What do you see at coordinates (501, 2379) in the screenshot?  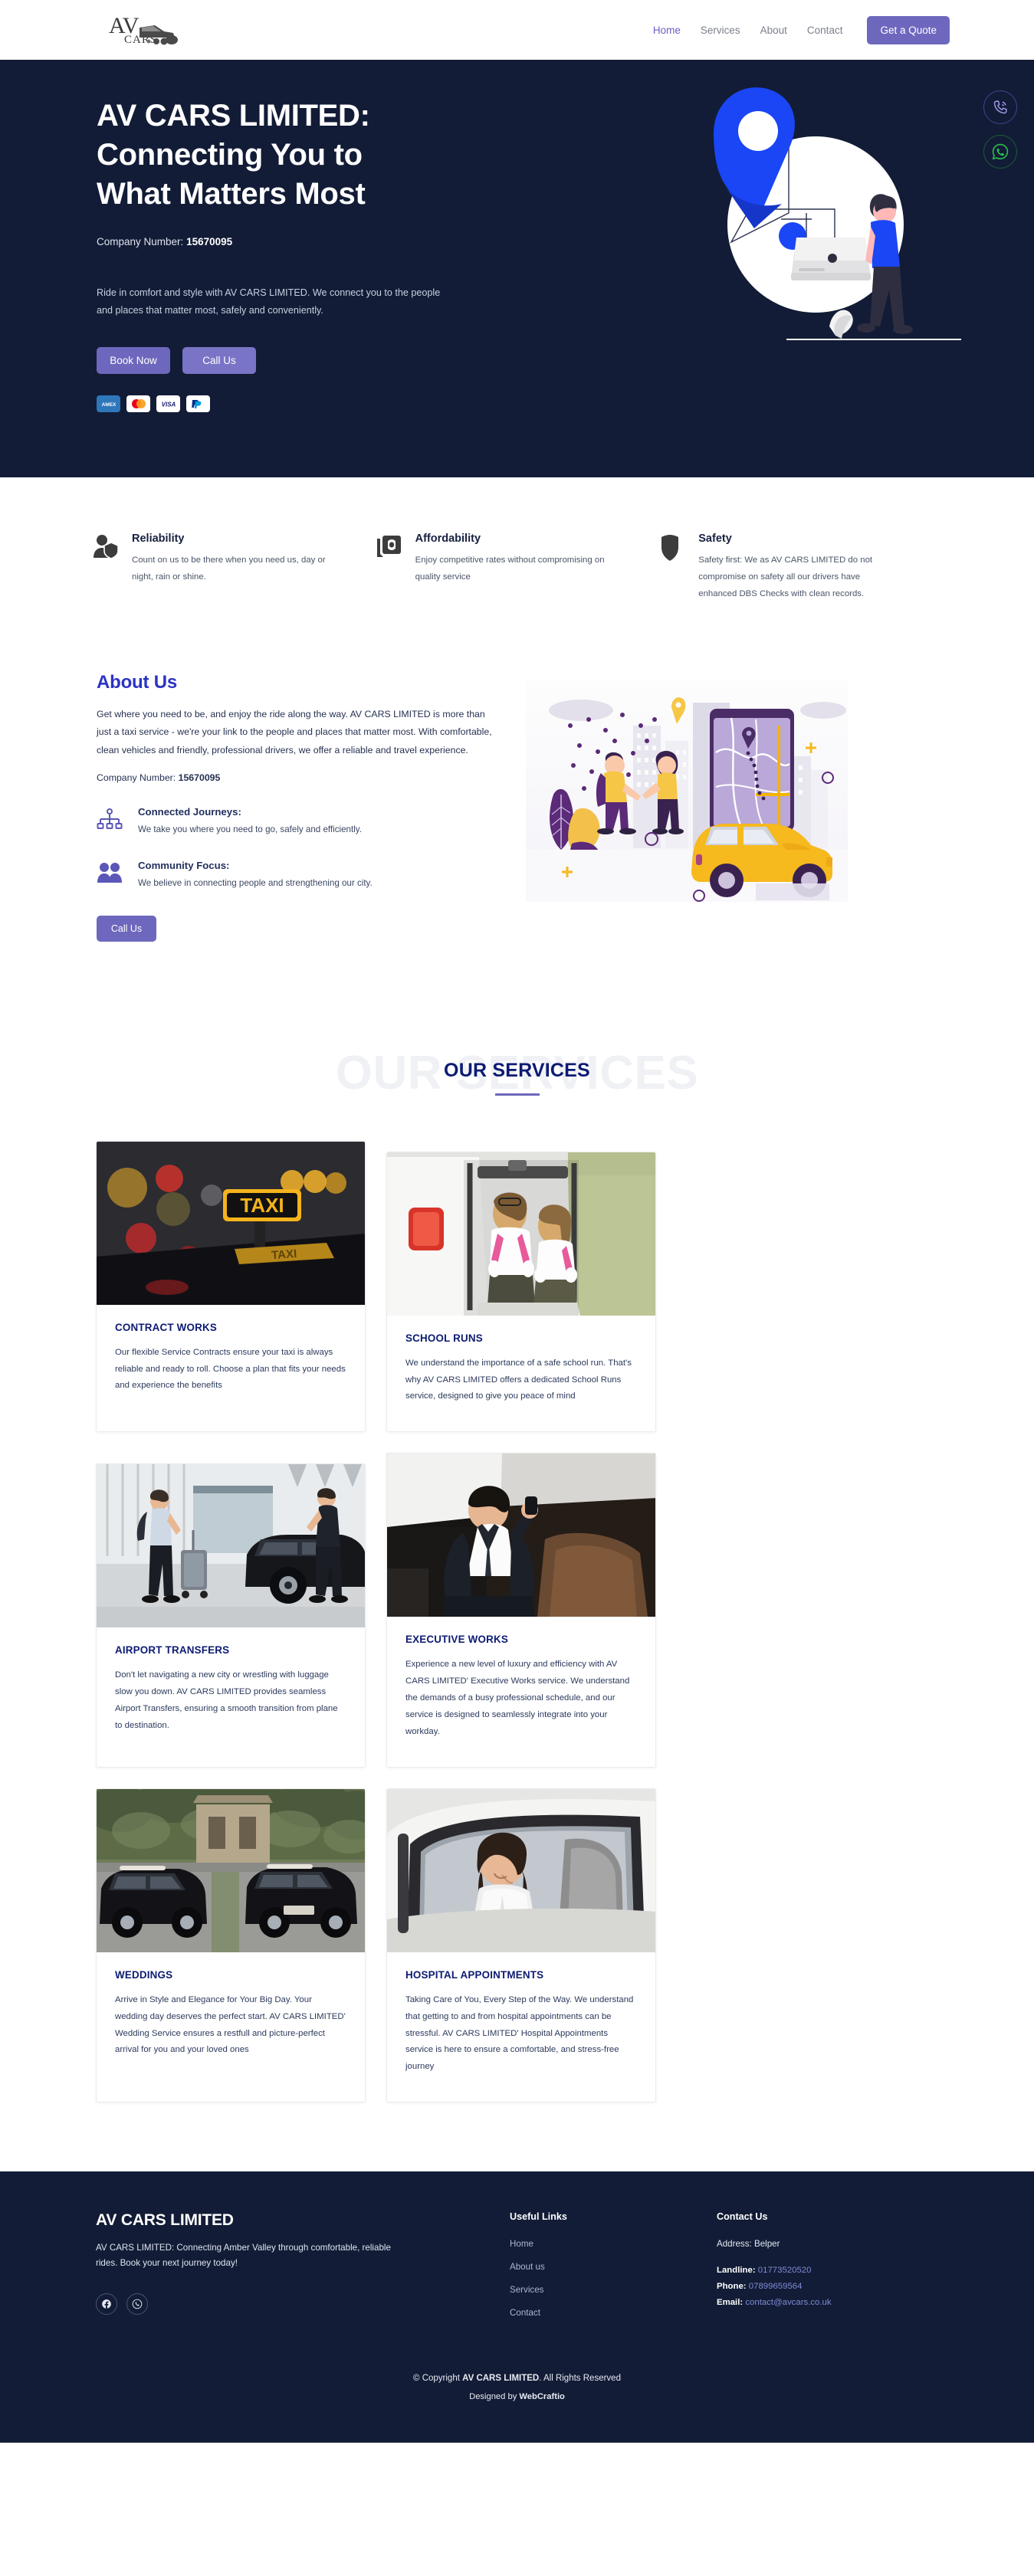 I see `copyright-brand: AV CARS LIMITED` at bounding box center [501, 2379].